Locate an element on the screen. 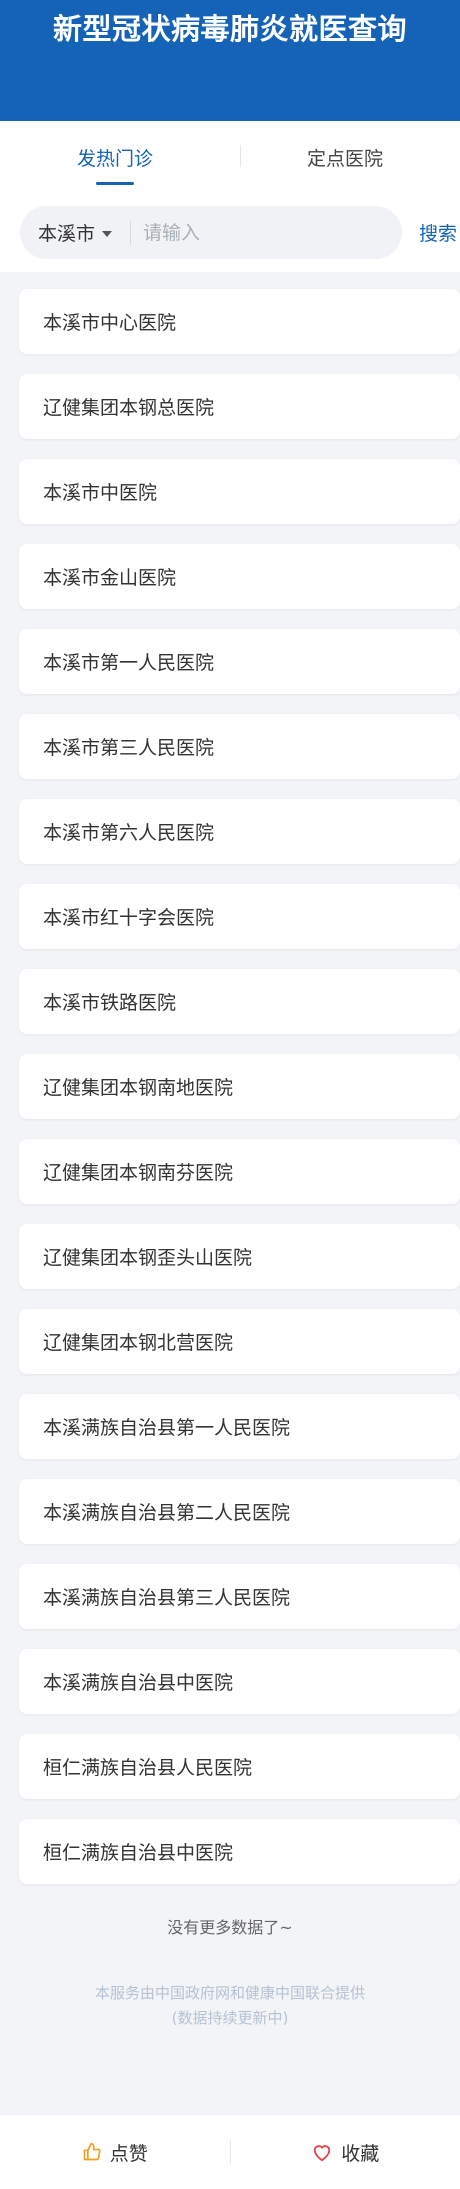 This screenshot has height=2189, width=460. list-item: 本溪满族自治县第二人民医院 is located at coordinates (239, 1511).